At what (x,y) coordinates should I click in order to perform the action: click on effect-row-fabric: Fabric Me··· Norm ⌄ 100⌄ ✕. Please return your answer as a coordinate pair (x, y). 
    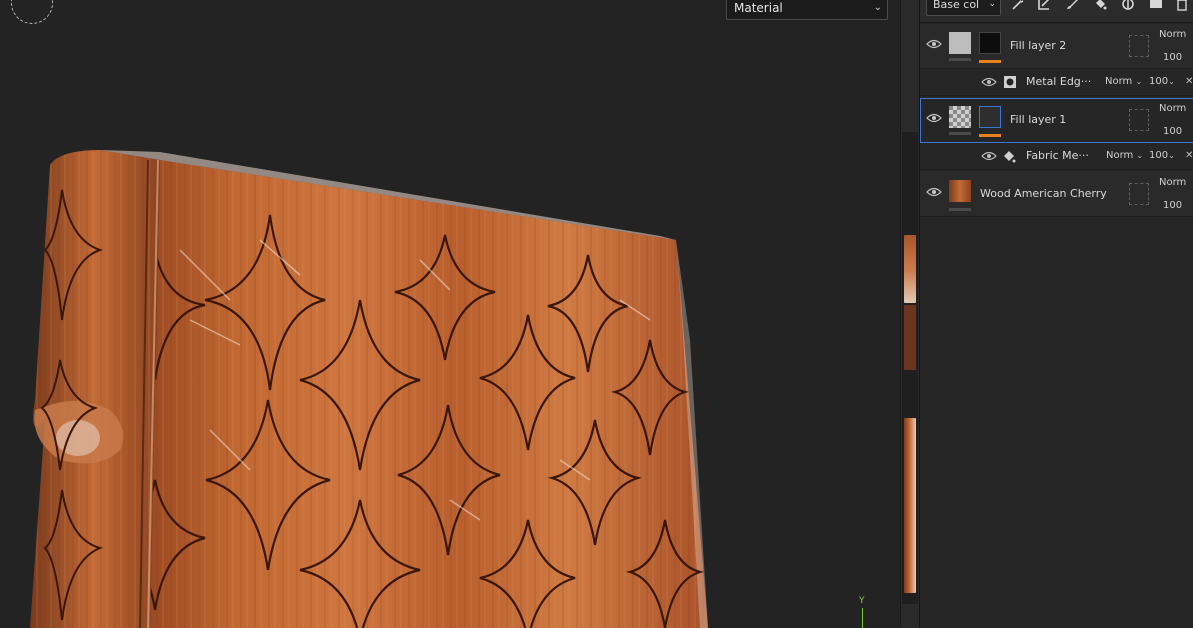
    Looking at the image, I should click on (1056, 156).